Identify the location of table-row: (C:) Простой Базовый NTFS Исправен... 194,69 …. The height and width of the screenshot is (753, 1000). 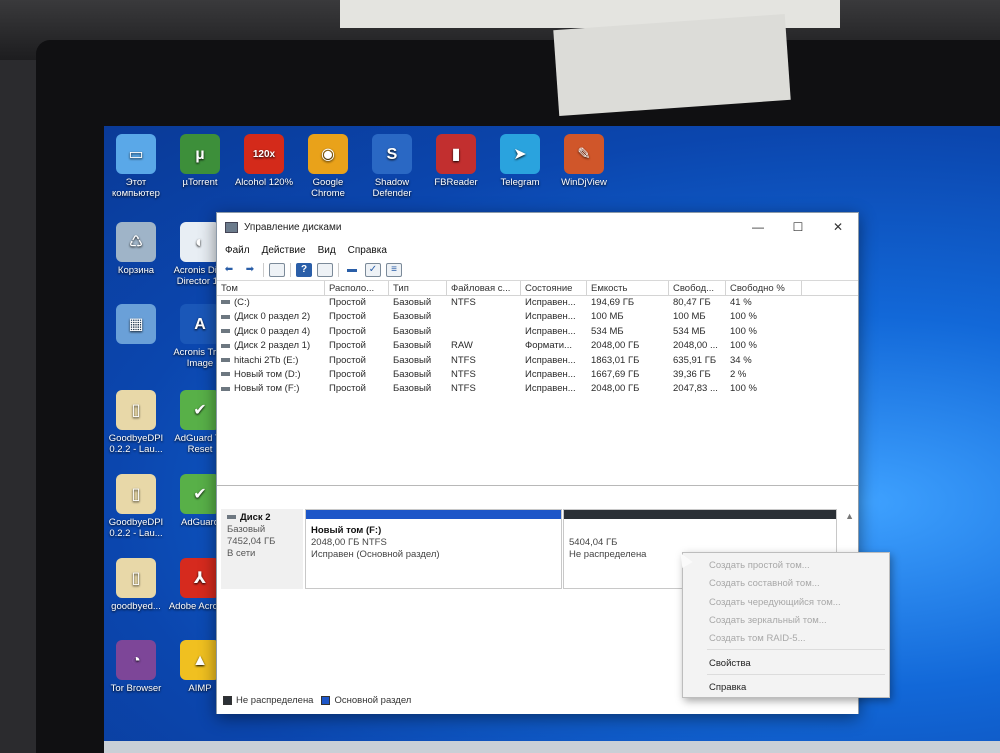
(537, 303).